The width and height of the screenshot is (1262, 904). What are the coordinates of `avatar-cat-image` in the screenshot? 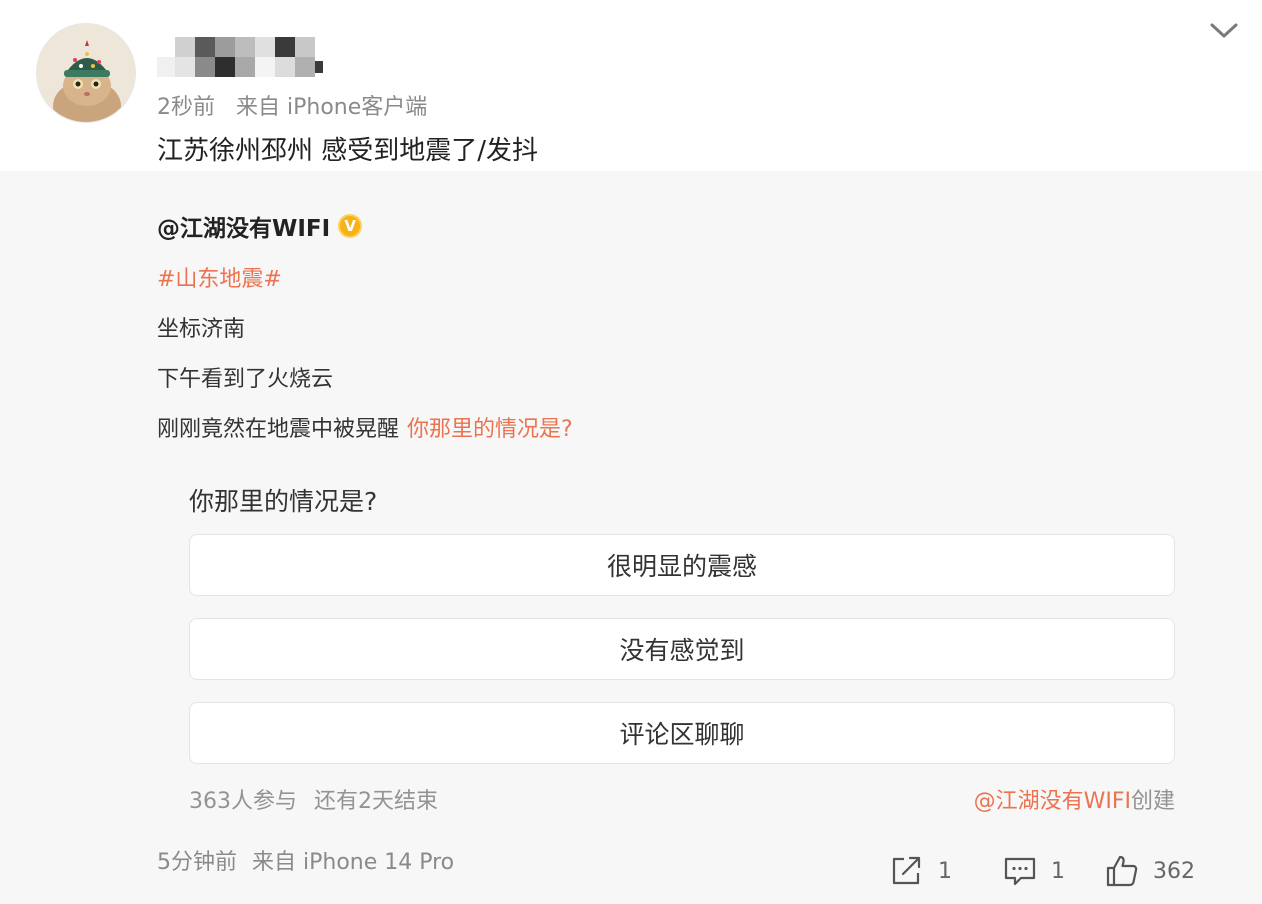 It's located at (86, 73).